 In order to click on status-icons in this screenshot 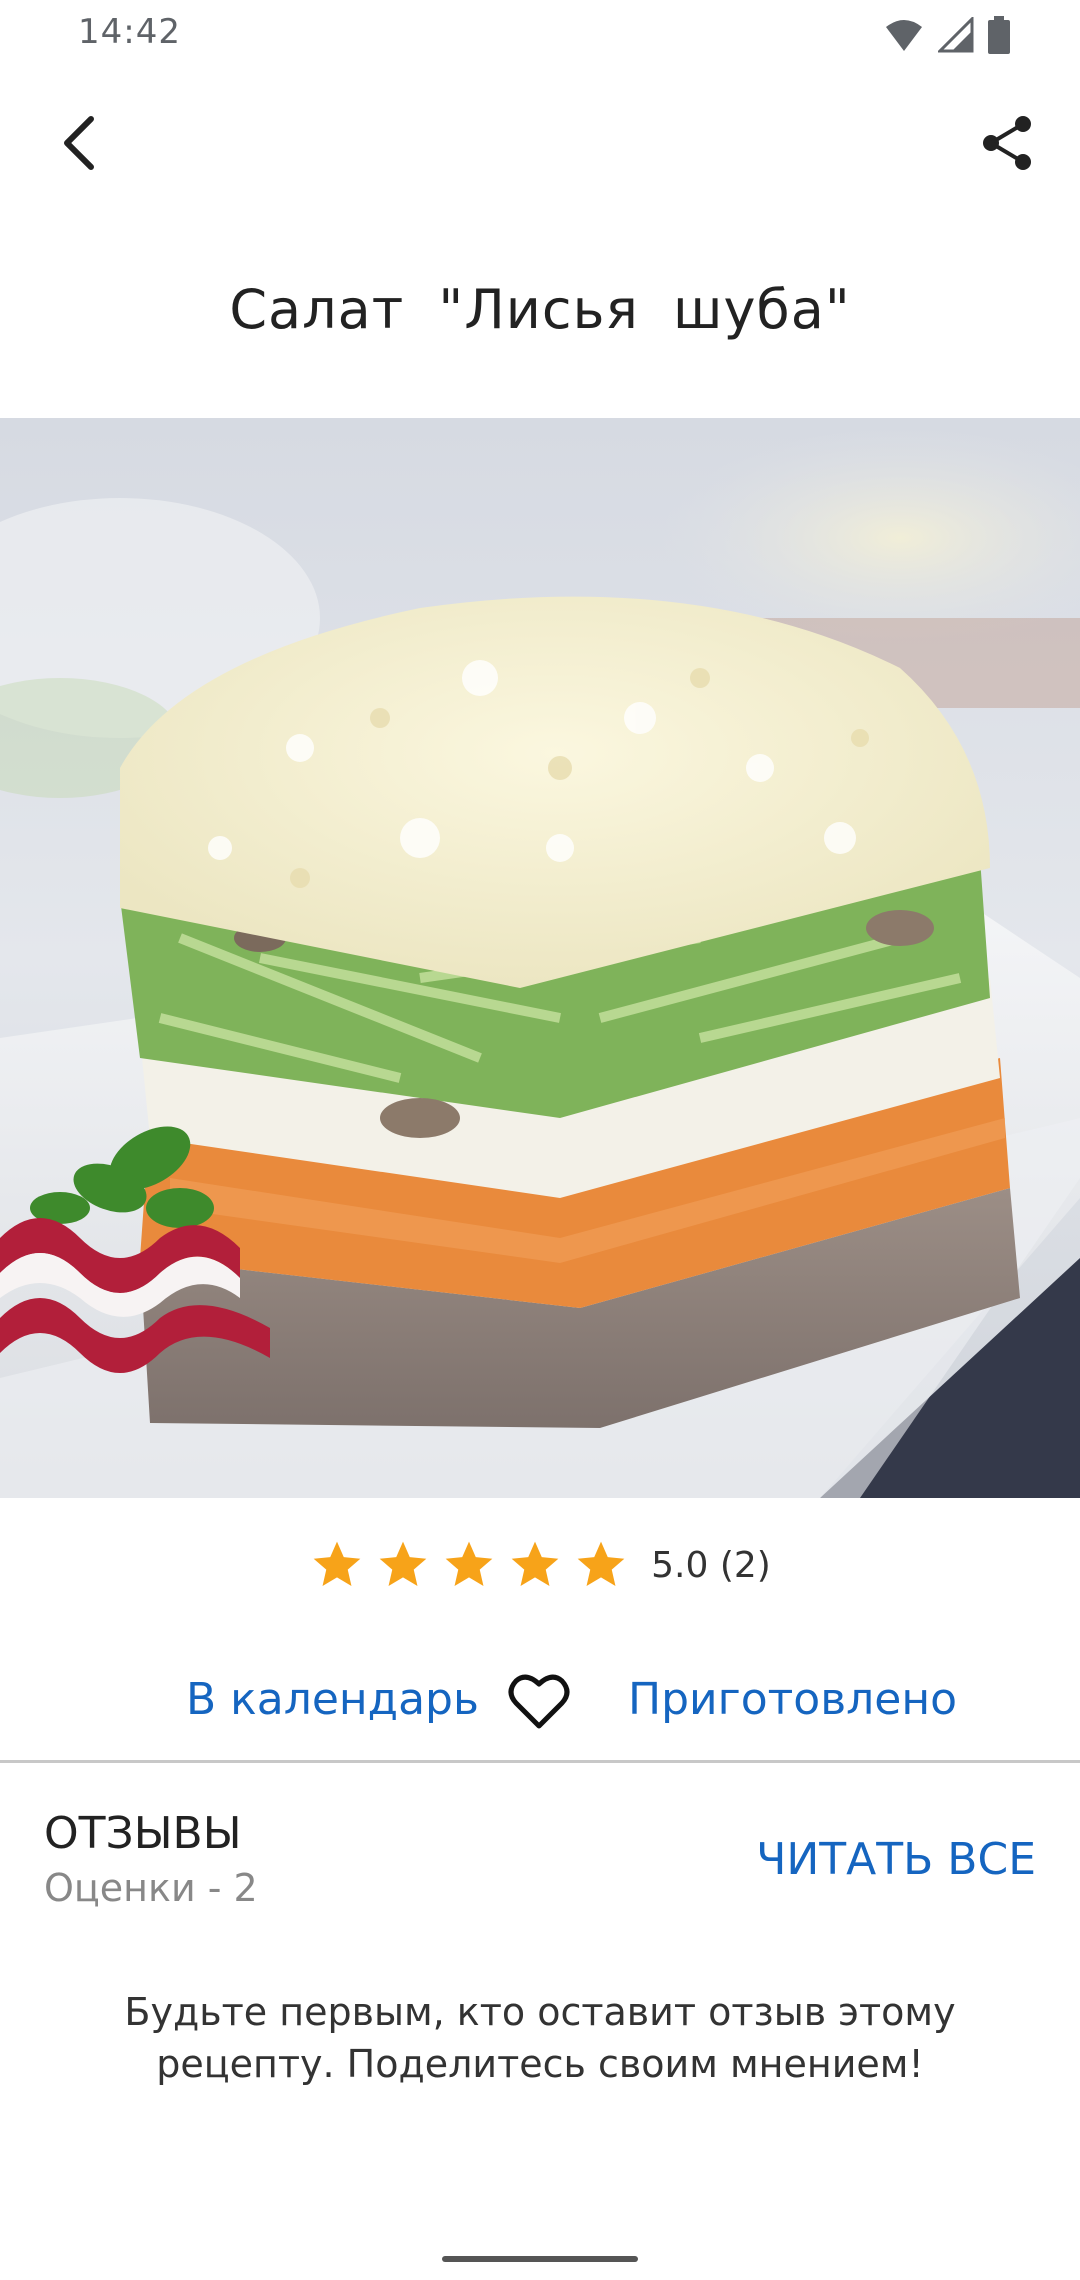, I will do `click(947, 35)`.